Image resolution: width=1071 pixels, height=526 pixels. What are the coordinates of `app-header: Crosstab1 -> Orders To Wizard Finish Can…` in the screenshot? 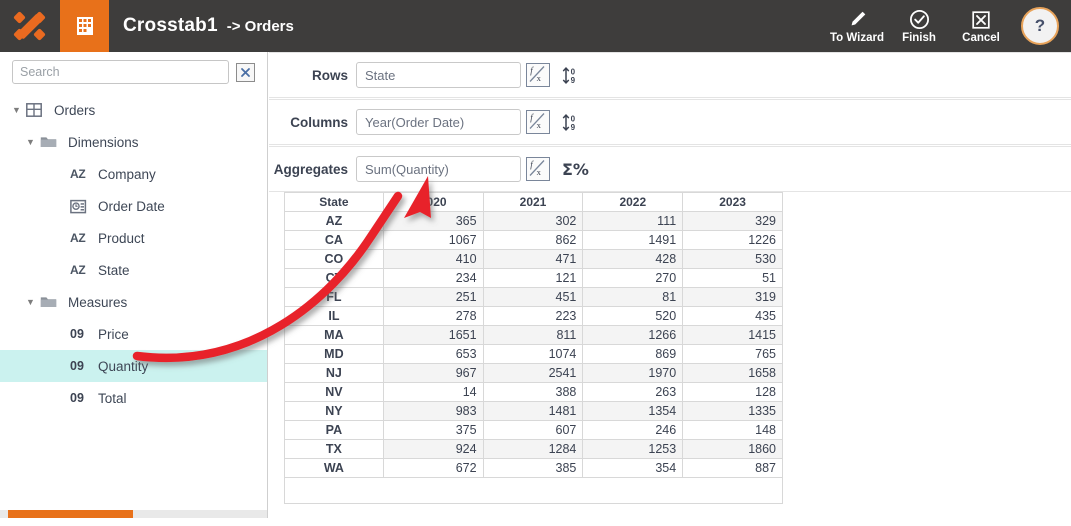 It's located at (535, 26).